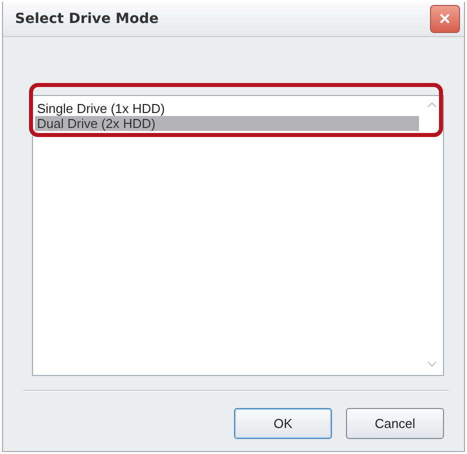 The width and height of the screenshot is (467, 454). Describe the element at coordinates (283, 423) in the screenshot. I see `ok-button: OK` at that location.